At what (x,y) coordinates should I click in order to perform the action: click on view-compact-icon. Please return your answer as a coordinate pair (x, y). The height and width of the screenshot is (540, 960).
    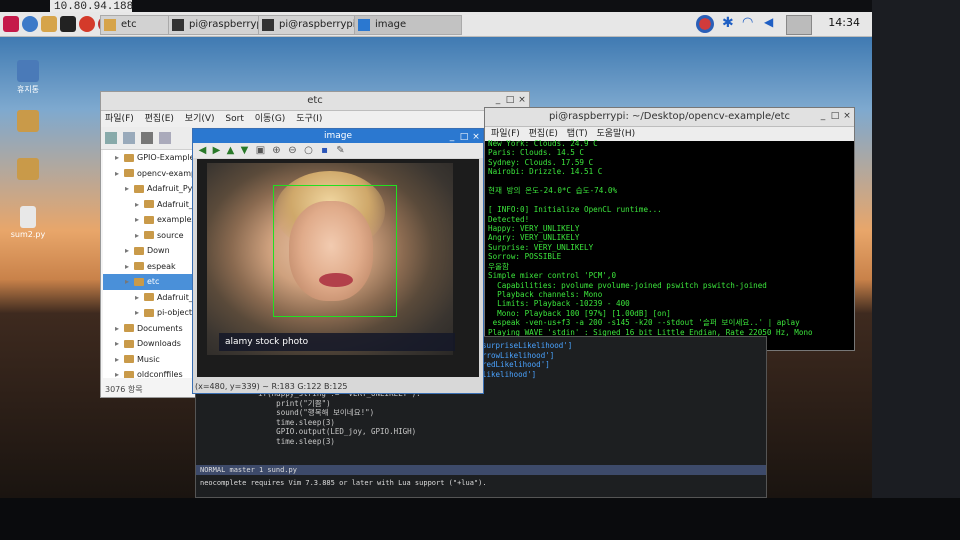
    Looking at the image, I should click on (147, 138).